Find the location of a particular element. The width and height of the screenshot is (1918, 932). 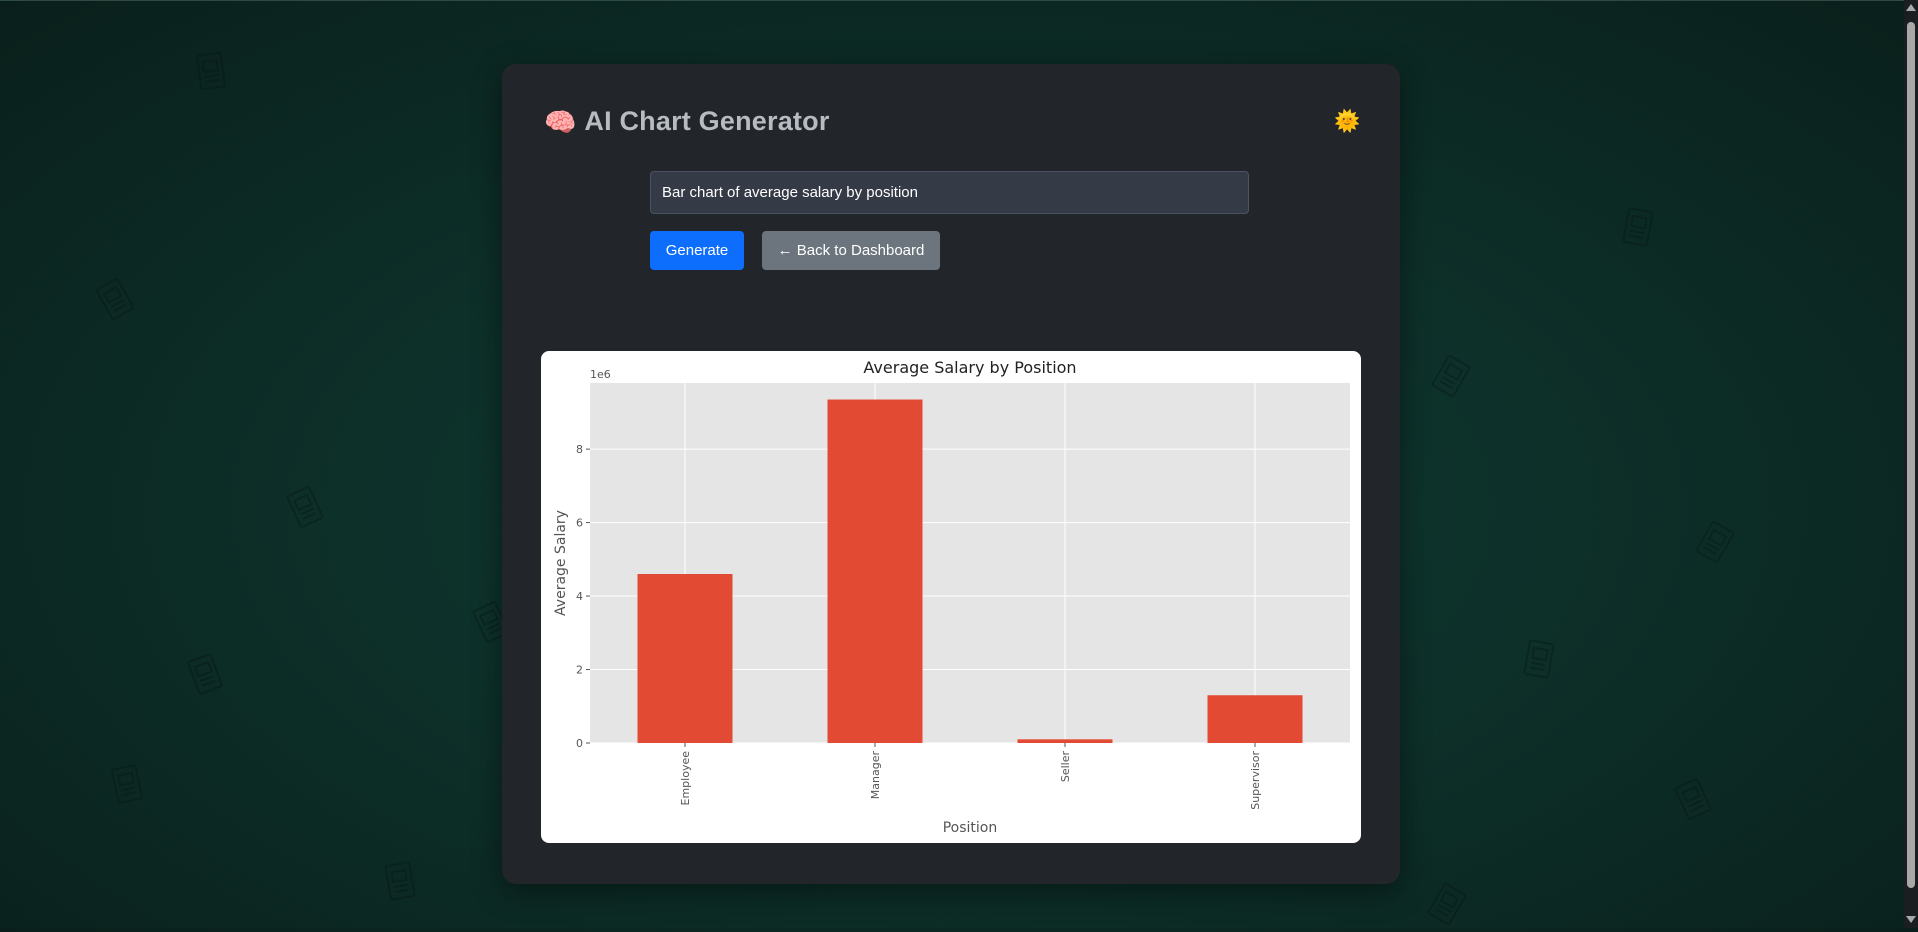

bar-employee is located at coordinates (685, 658).